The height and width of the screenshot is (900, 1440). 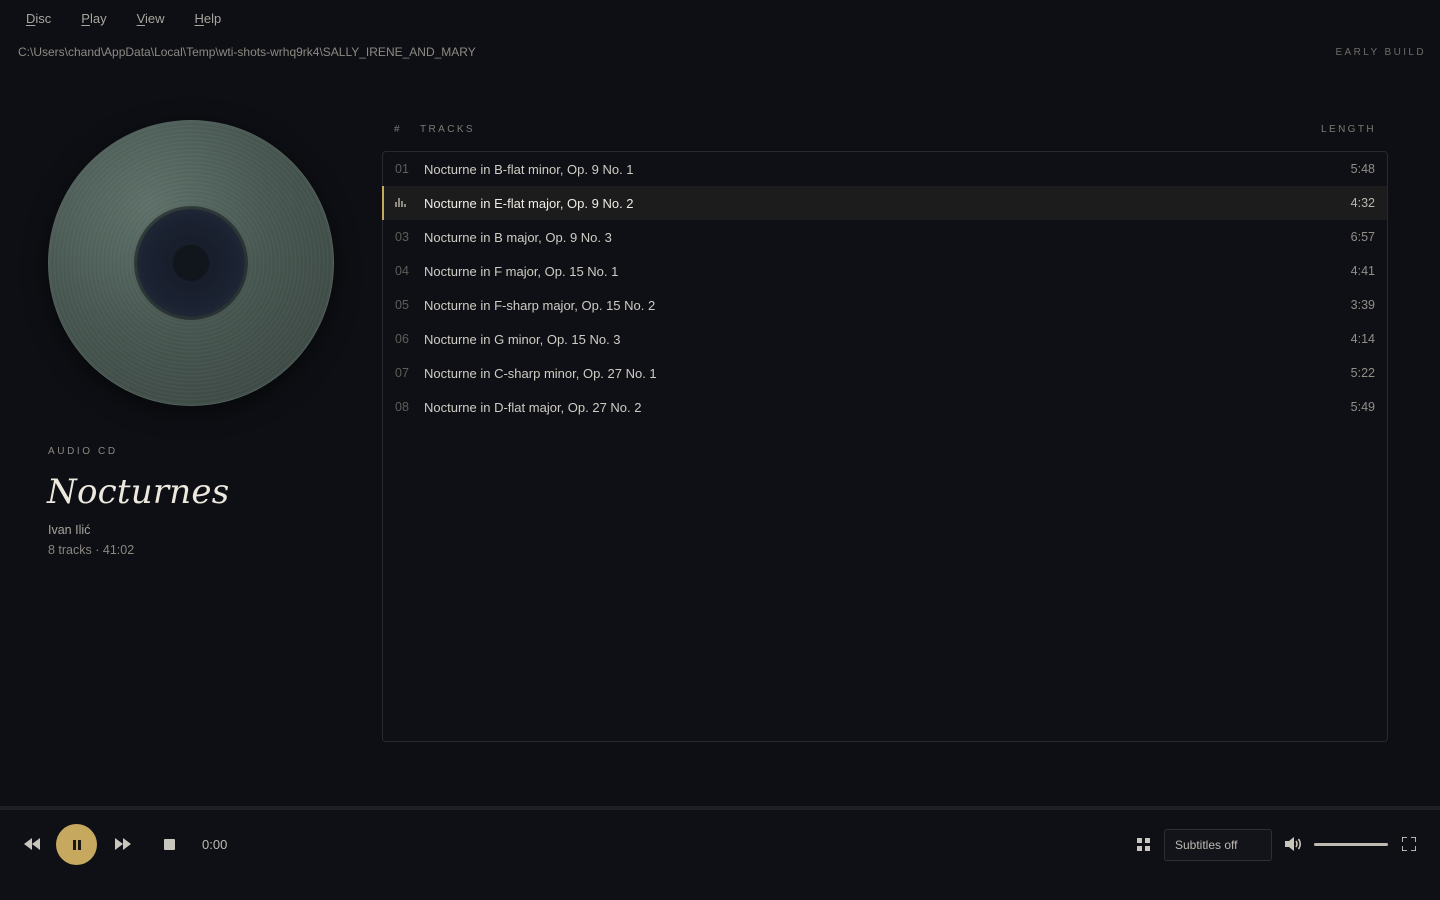 I want to click on track-title: Nocturne in B-flat minor, Op. 9 No. 1, so click(x=529, y=169).